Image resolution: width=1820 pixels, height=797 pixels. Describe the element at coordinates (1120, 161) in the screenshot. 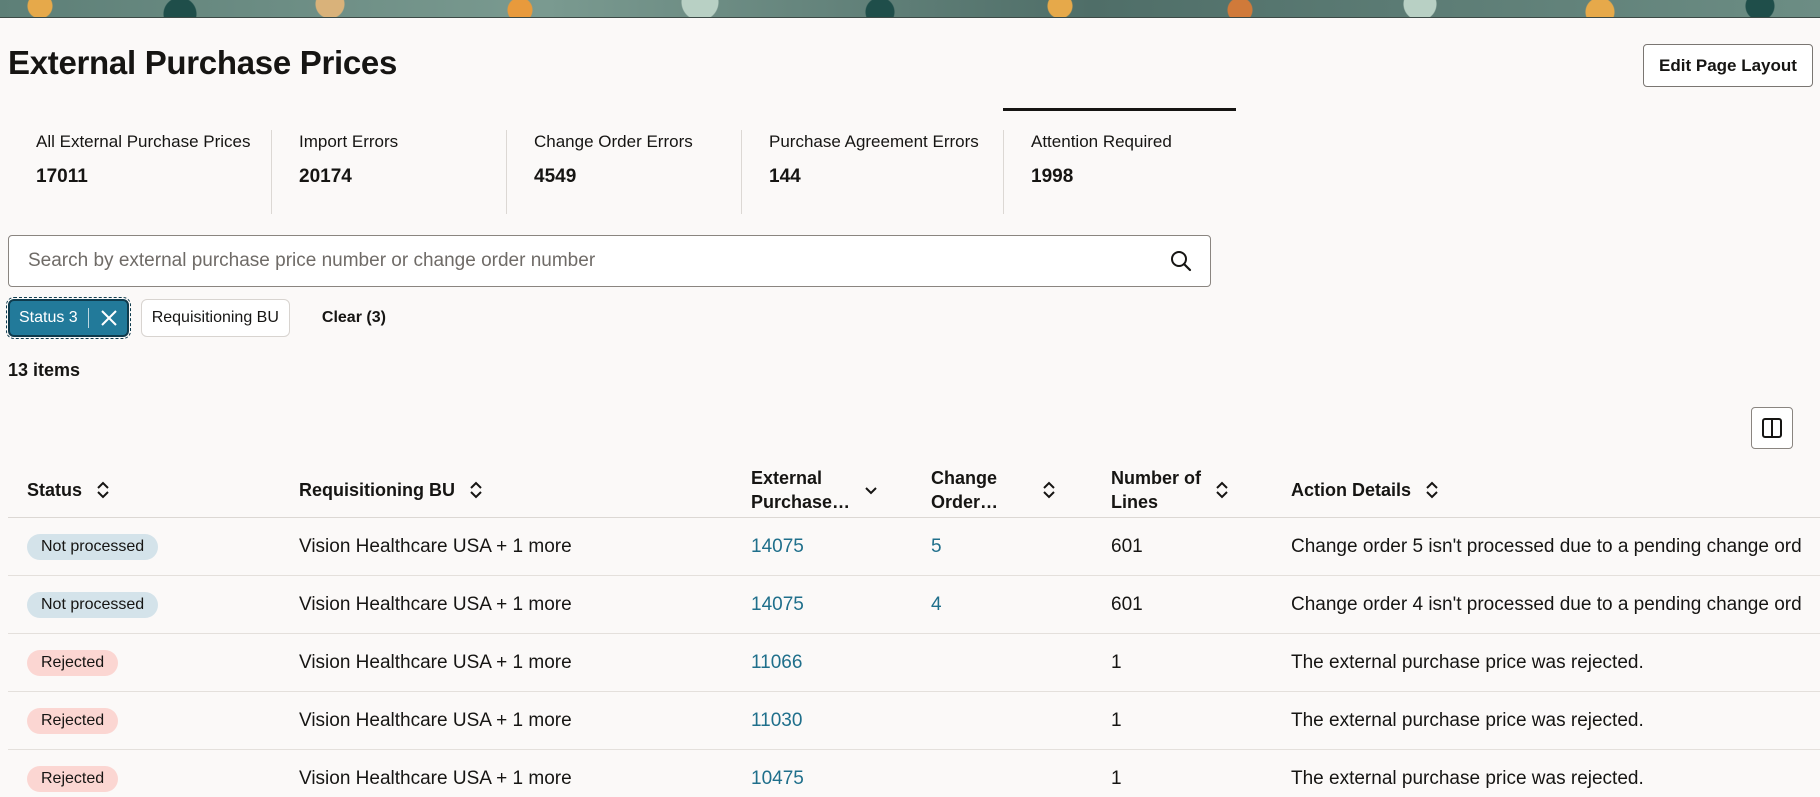

I see `tab-attention-required: Attention Required 1998` at that location.